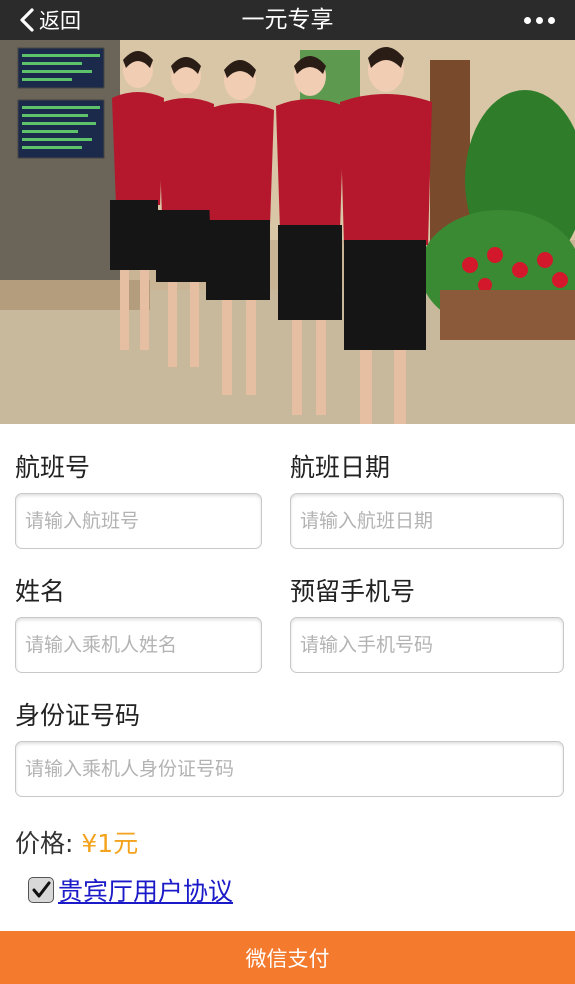 This screenshot has height=984, width=575. I want to click on nav-bar: 返回 一元专享, so click(287, 20).